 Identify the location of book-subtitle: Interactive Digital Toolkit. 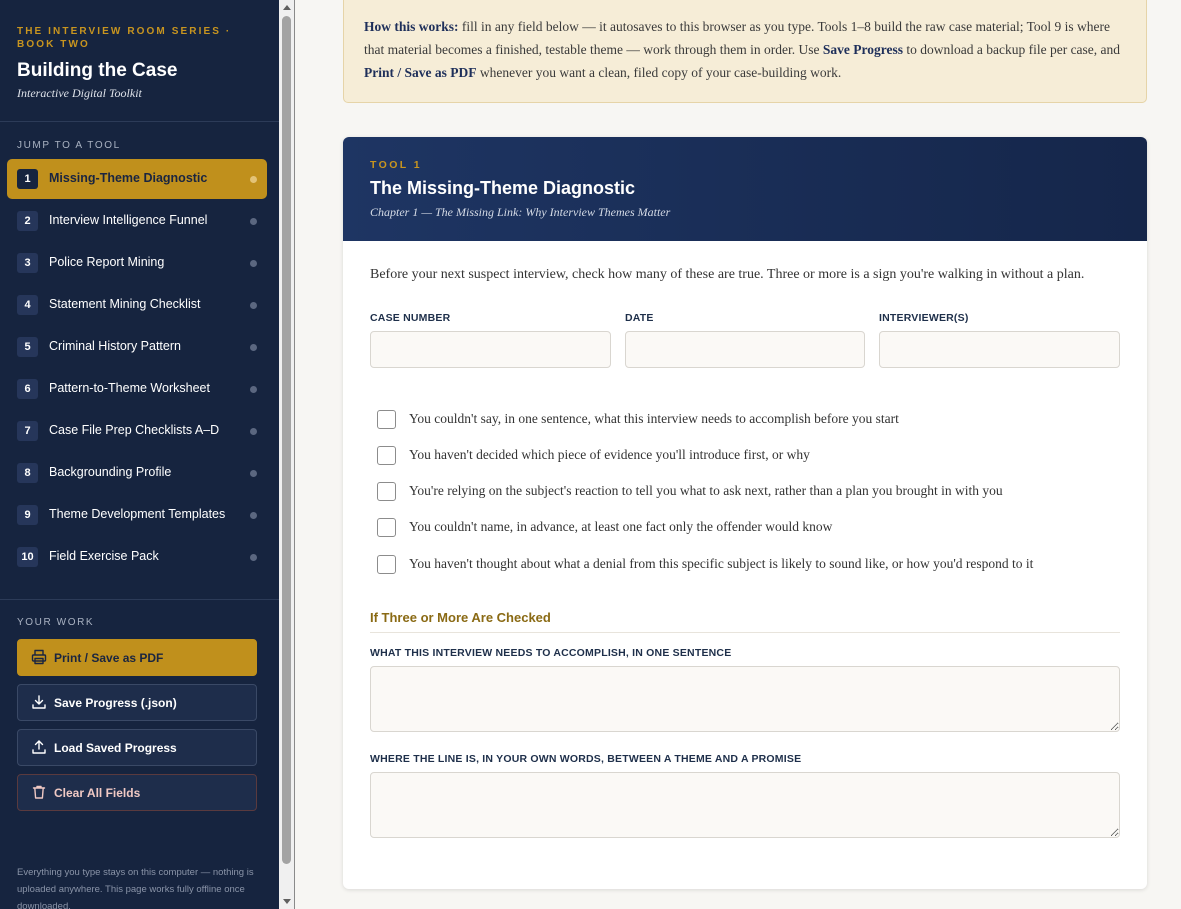
(79, 93).